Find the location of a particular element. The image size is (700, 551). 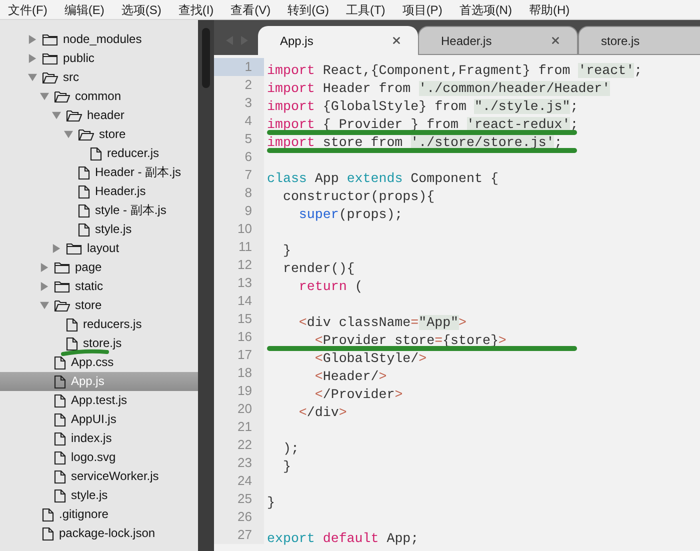

line-number: 8 is located at coordinates (239, 193).